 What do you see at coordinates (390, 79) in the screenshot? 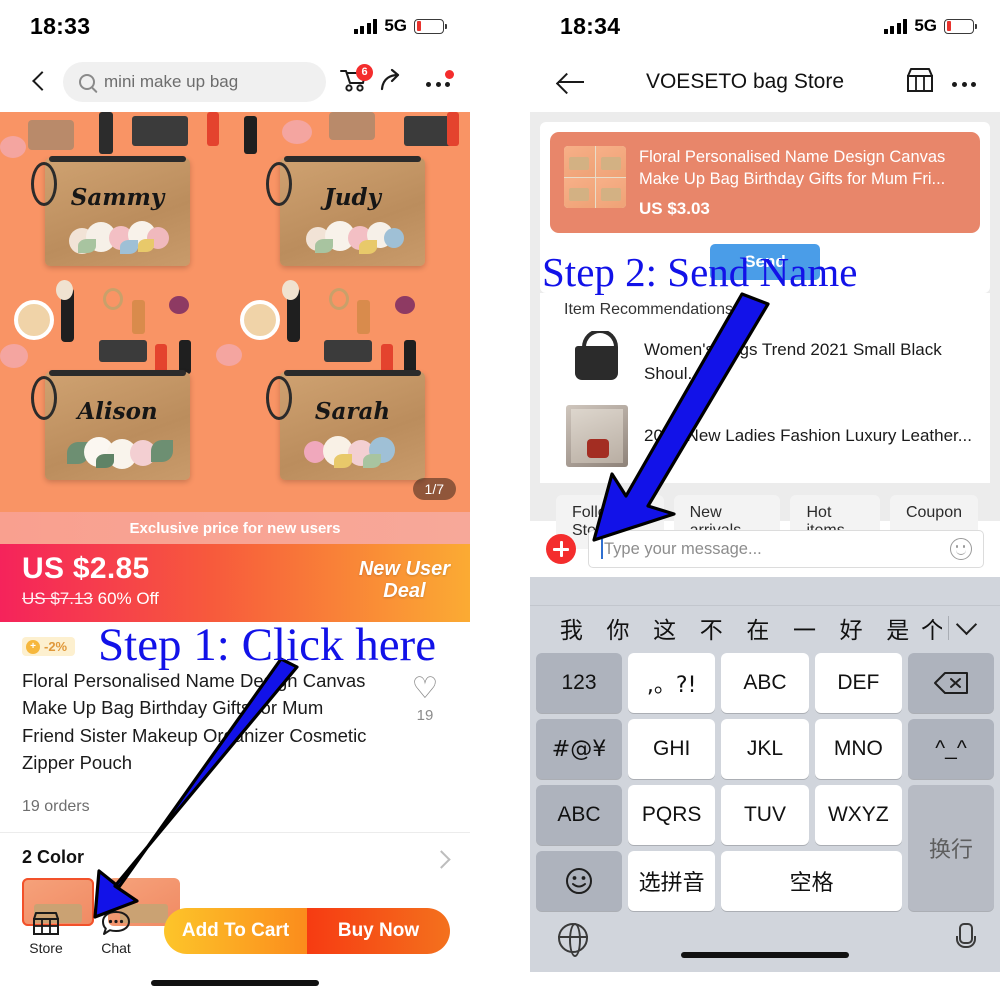
I see `share-icon` at bounding box center [390, 79].